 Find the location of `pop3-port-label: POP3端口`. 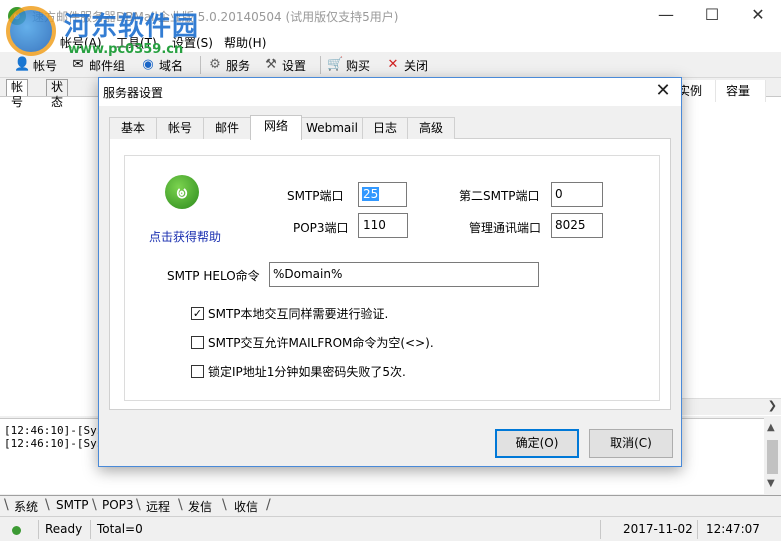

pop3-port-label: POP3端口 is located at coordinates (321, 228).